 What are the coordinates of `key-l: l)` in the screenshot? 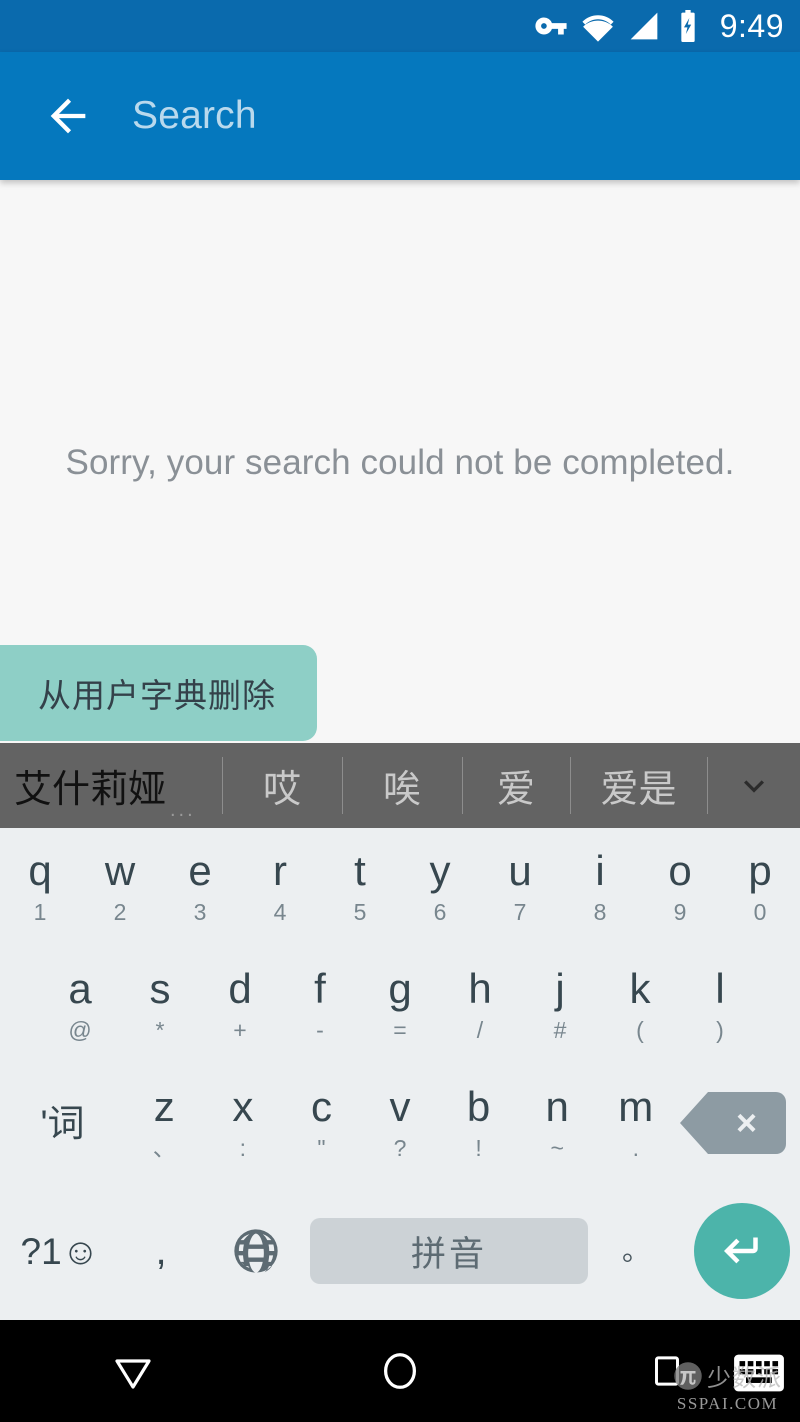 It's located at (720, 1005).